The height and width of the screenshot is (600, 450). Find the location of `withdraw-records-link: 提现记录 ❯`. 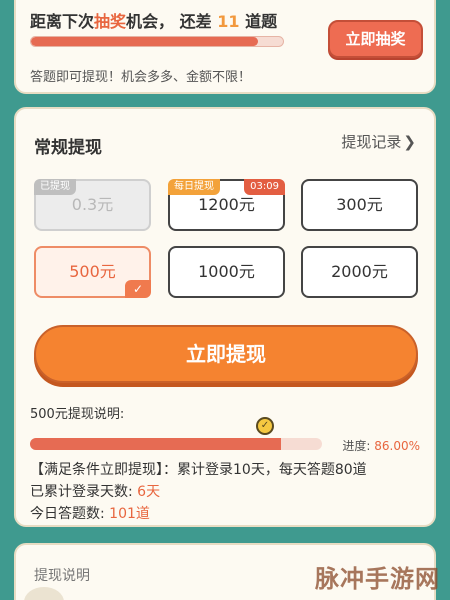

withdraw-records-link: 提现记录 ❯ is located at coordinates (378, 141).